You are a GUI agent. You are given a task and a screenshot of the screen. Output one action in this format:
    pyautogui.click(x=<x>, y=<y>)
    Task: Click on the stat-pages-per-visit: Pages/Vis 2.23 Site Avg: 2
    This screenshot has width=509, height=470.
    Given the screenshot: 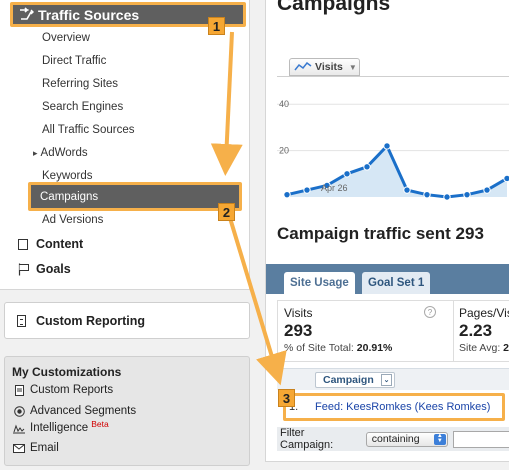 What is the action you would take?
    pyautogui.click(x=484, y=330)
    